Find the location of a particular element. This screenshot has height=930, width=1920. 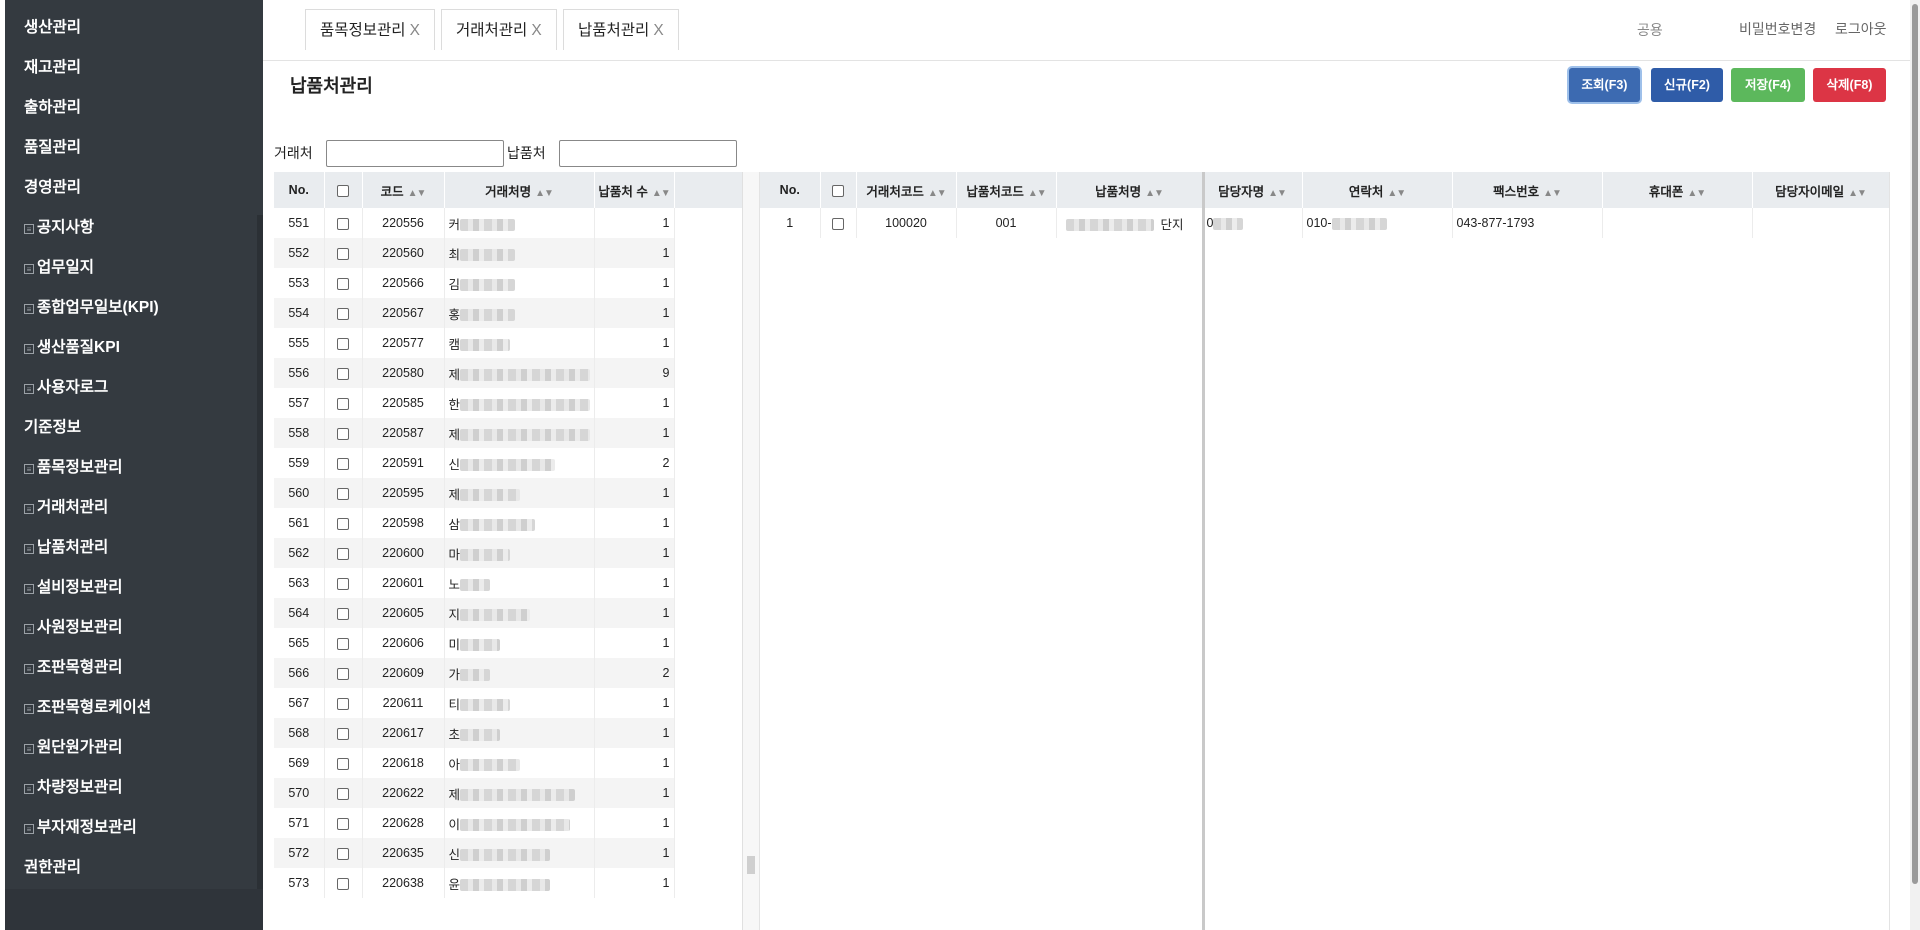

search-button: 조회(F3) is located at coordinates (1604, 85).